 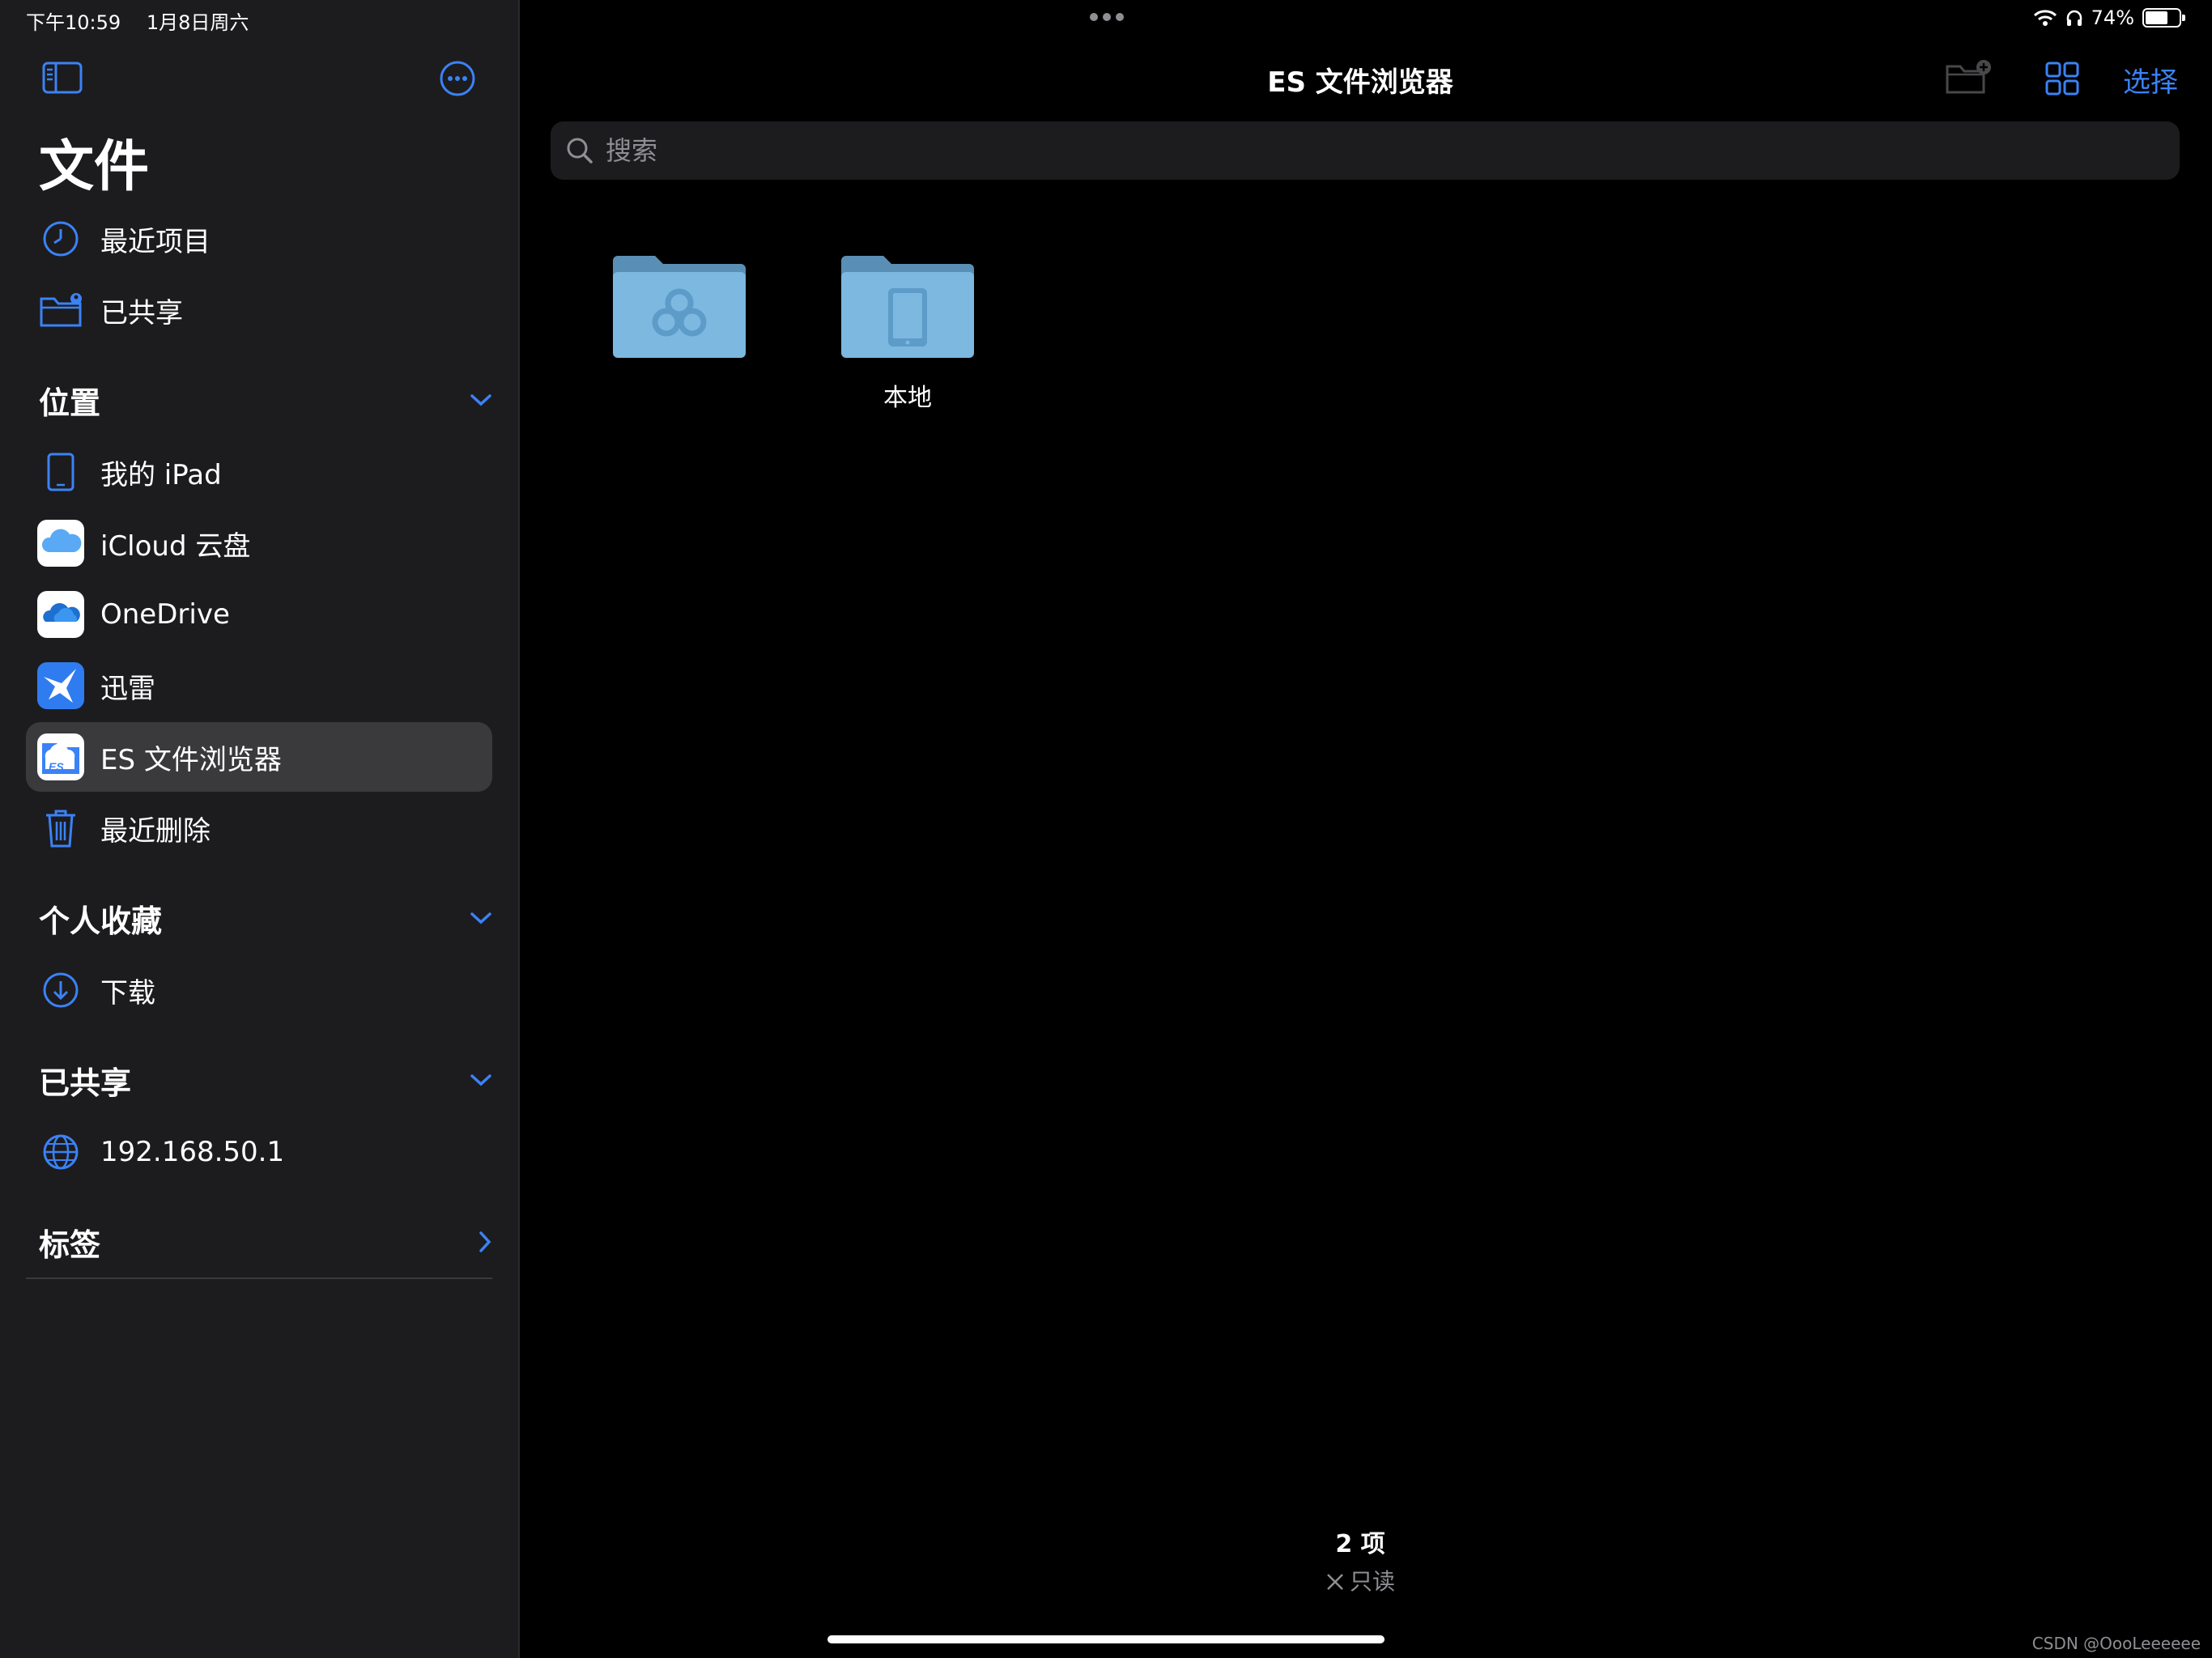 I want to click on sidebar-toggle-button, so click(x=63, y=78).